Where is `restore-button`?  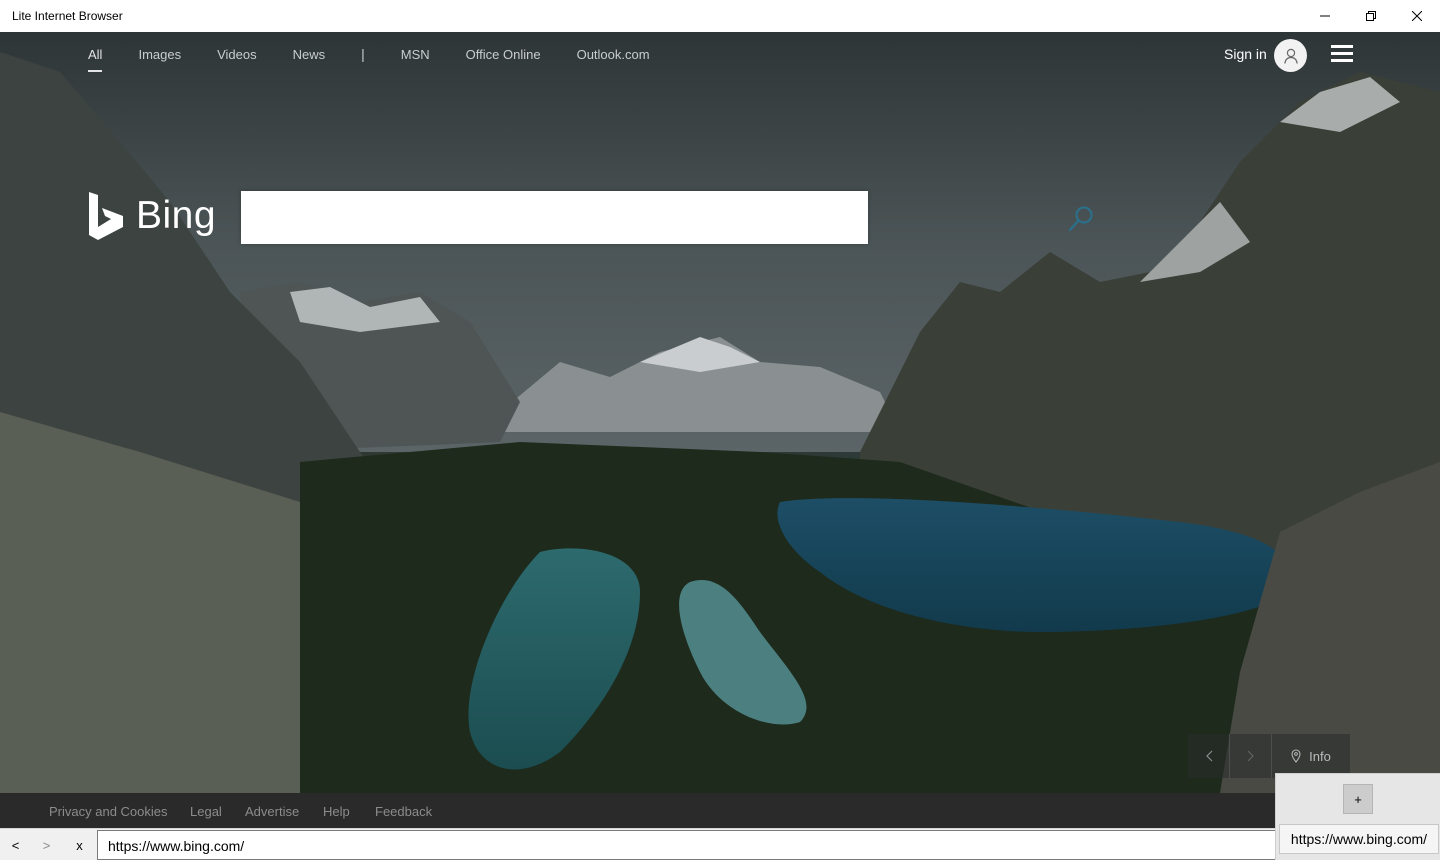
restore-button is located at coordinates (1371, 16).